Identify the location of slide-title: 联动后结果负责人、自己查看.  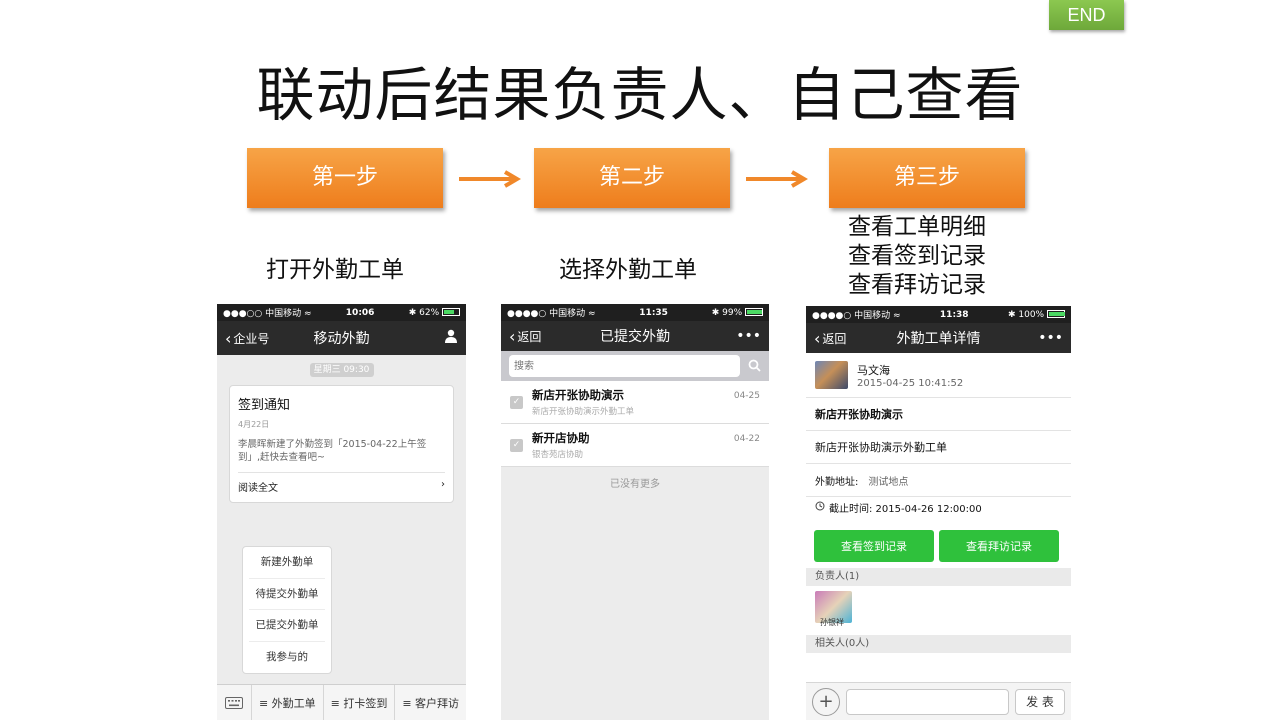
(640, 95).